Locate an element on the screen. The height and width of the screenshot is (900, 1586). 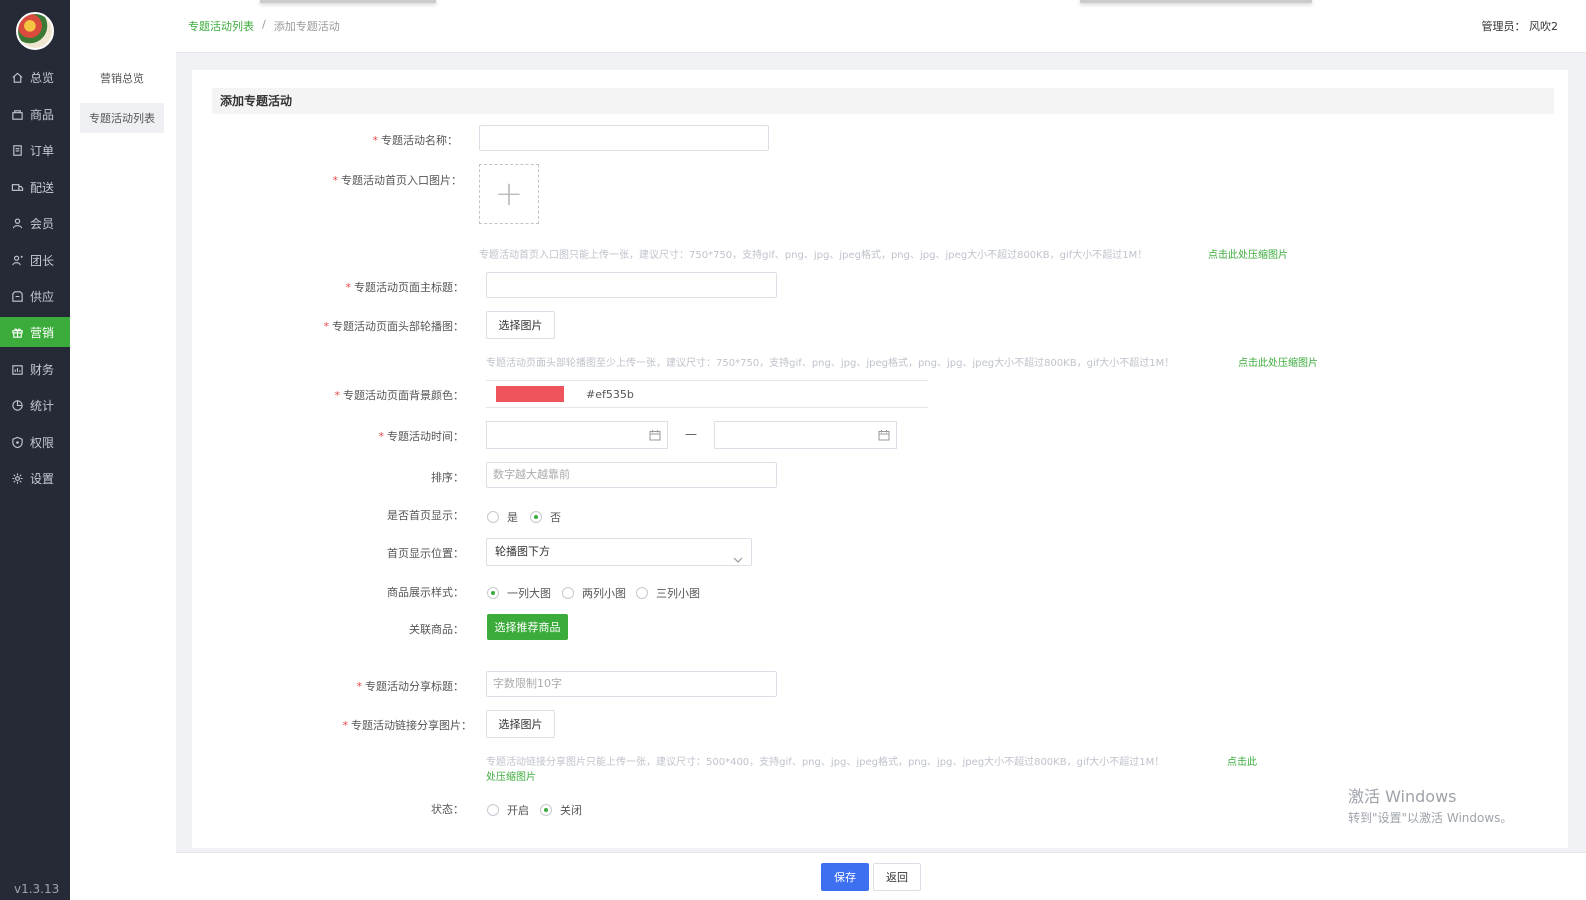
share-title-input: 字数限制10字 is located at coordinates (631, 684).